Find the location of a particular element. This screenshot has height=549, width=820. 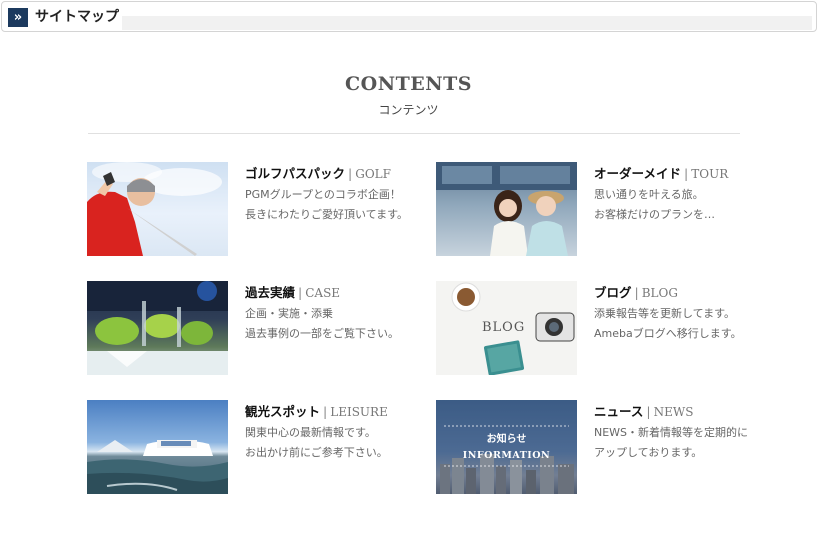

card-desc-line2: 長きにわたりご愛好頂いてます。 is located at coordinates (327, 214).